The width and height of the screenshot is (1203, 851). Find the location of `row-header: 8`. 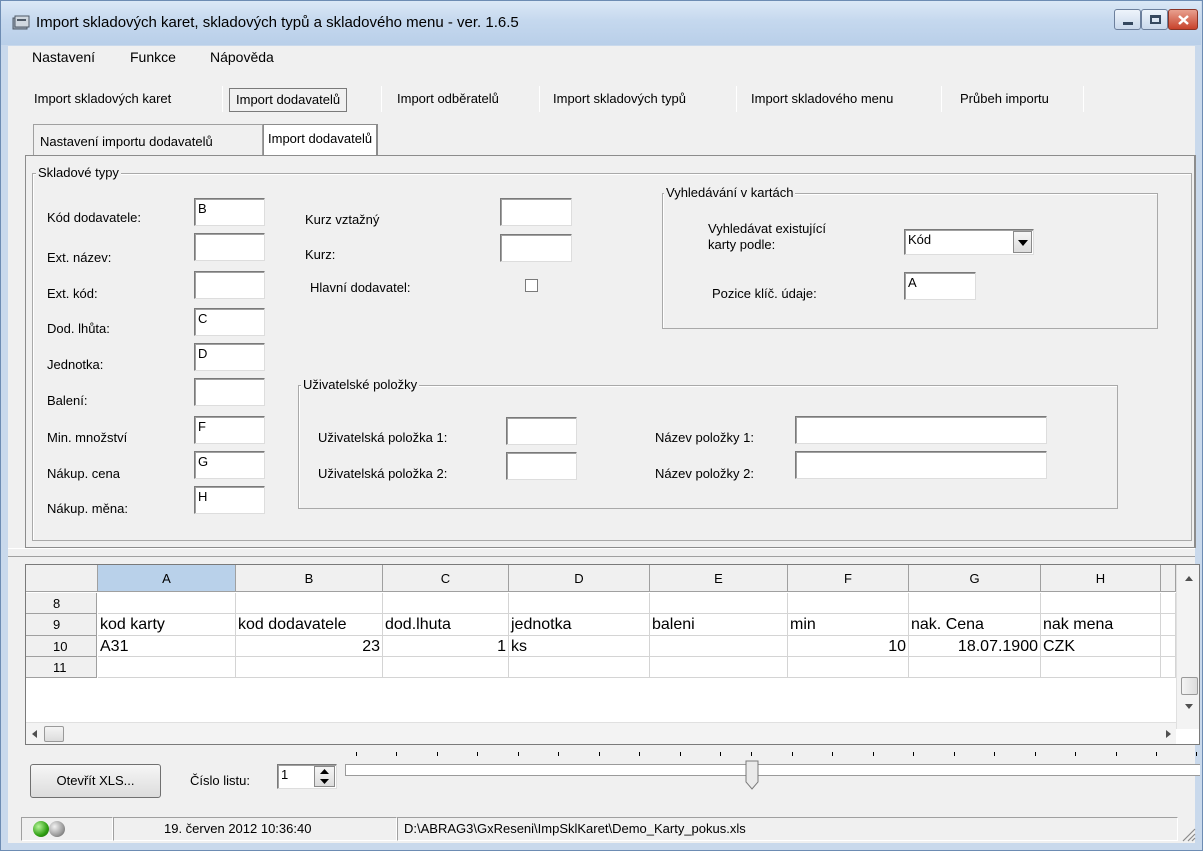

row-header: 8 is located at coordinates (61, 603).